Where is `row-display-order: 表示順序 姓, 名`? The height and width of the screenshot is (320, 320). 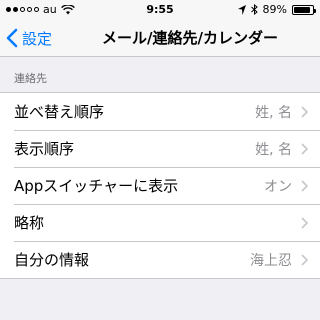
row-display-order: 表示順序 姓, 名 is located at coordinates (160, 148).